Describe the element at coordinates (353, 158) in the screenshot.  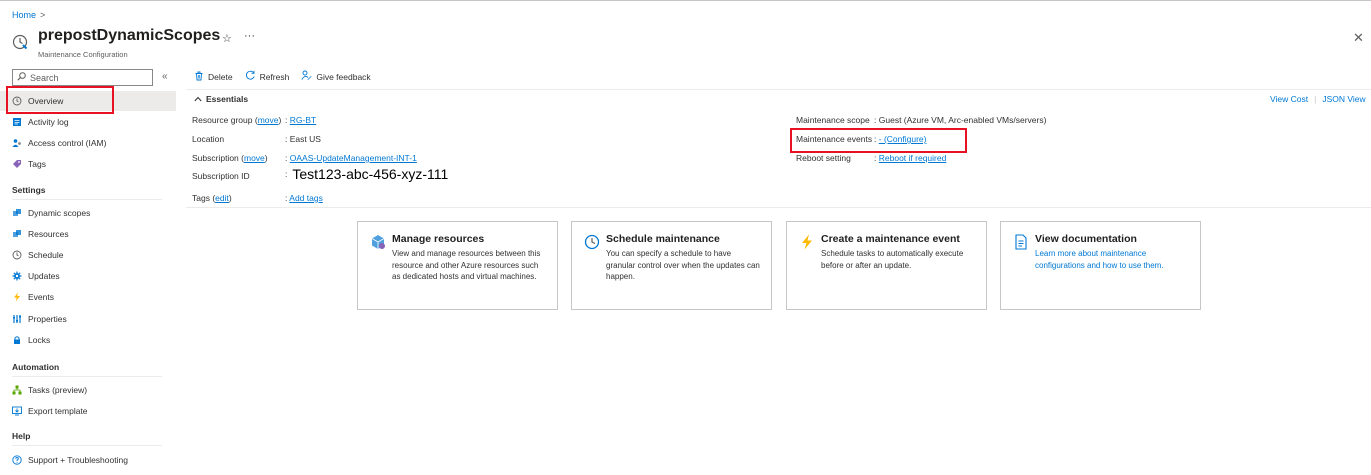
I see `subscription-link: OAAS-UpdateManagement-INT-1` at that location.